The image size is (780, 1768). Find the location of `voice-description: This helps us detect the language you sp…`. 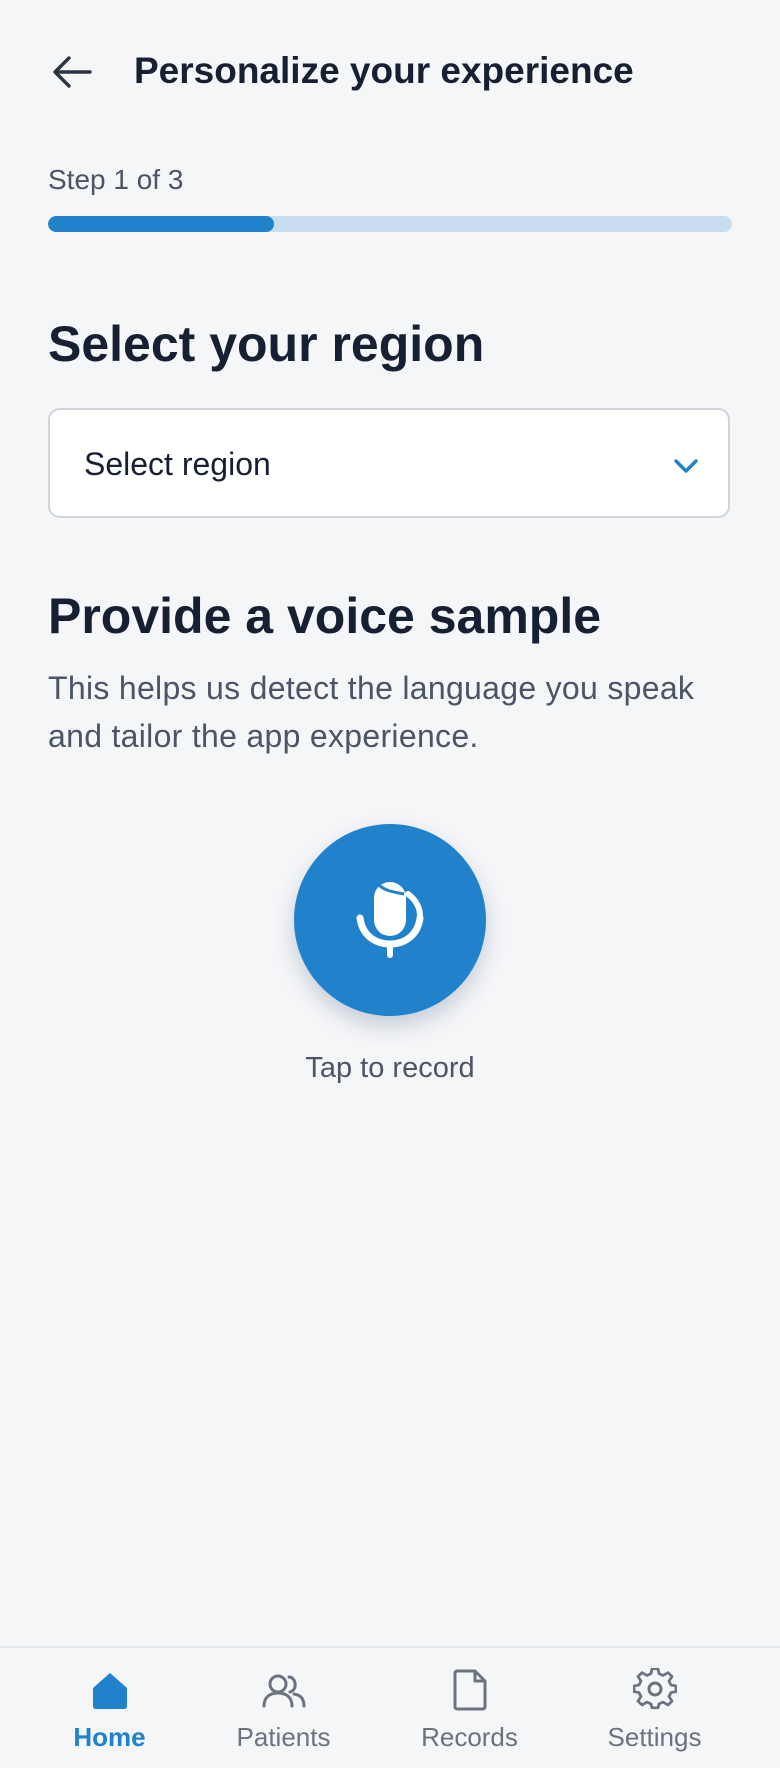

voice-description: This helps us detect the language you sp… is located at coordinates (371, 712).